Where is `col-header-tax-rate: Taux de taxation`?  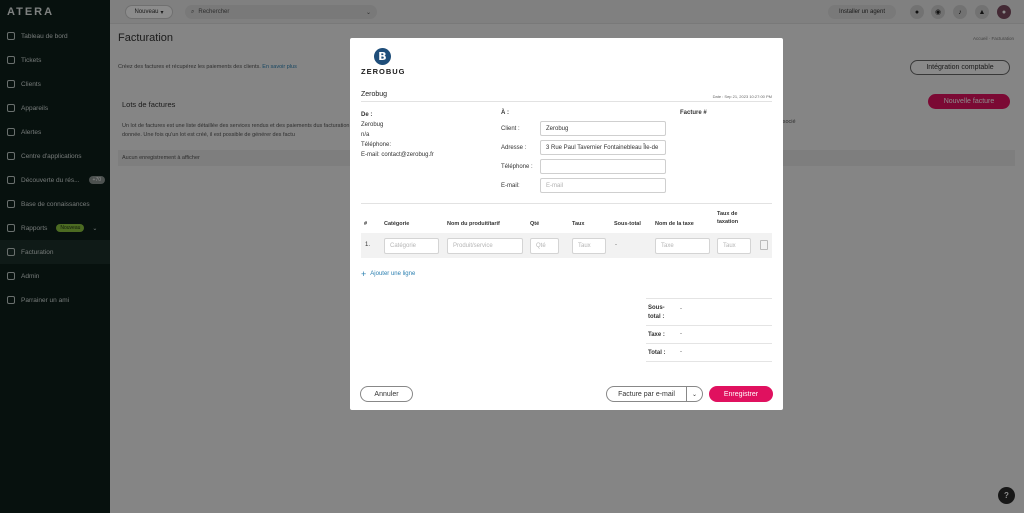 col-header-tax-rate: Taux de taxation is located at coordinates (728, 218).